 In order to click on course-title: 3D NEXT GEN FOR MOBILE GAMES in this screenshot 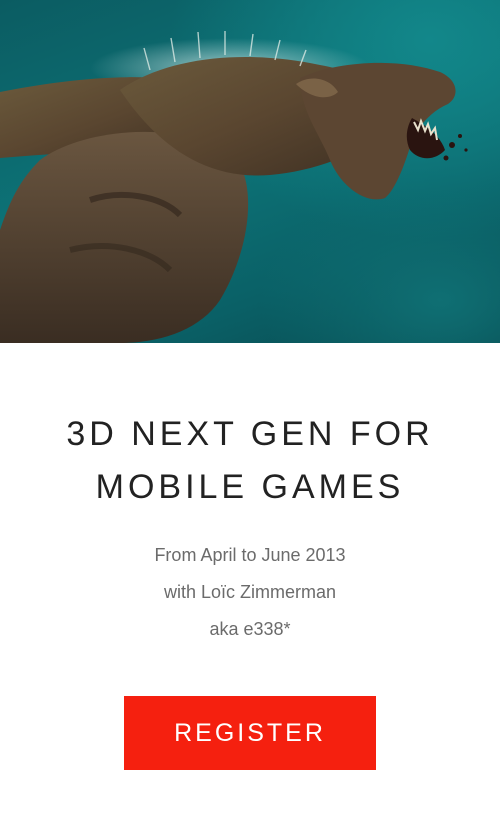, I will do `click(250, 461)`.